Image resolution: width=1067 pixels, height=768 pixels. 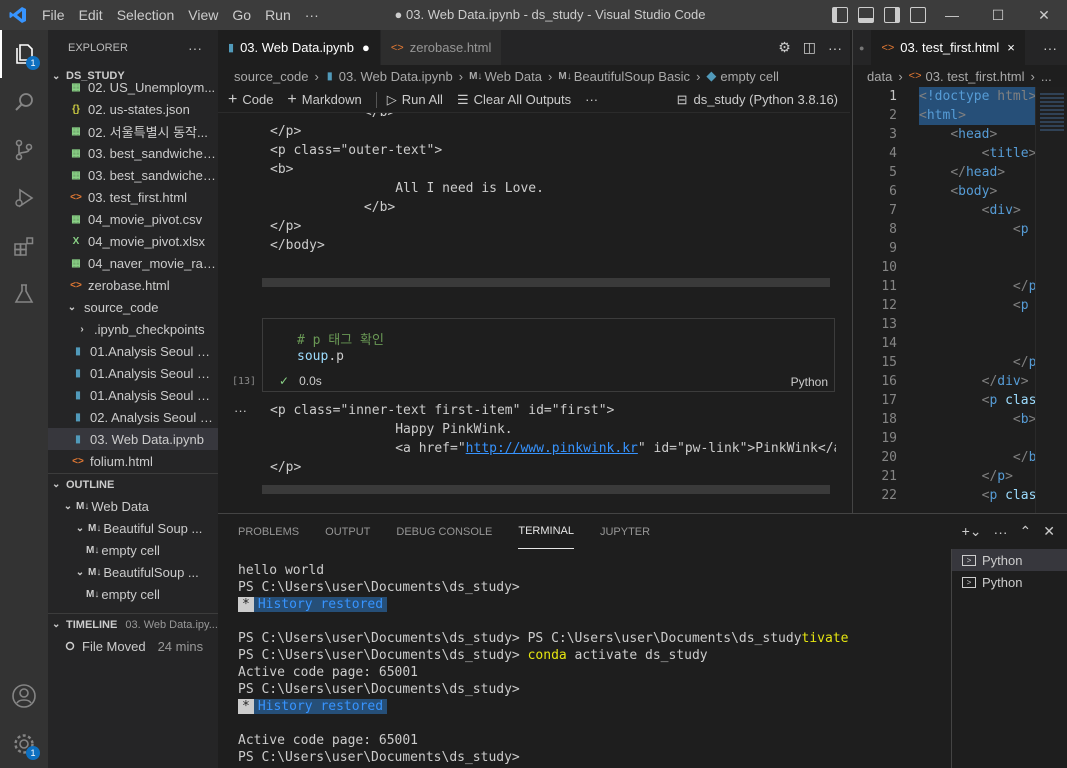 I want to click on code-line: </div>, so click(x=977, y=381).